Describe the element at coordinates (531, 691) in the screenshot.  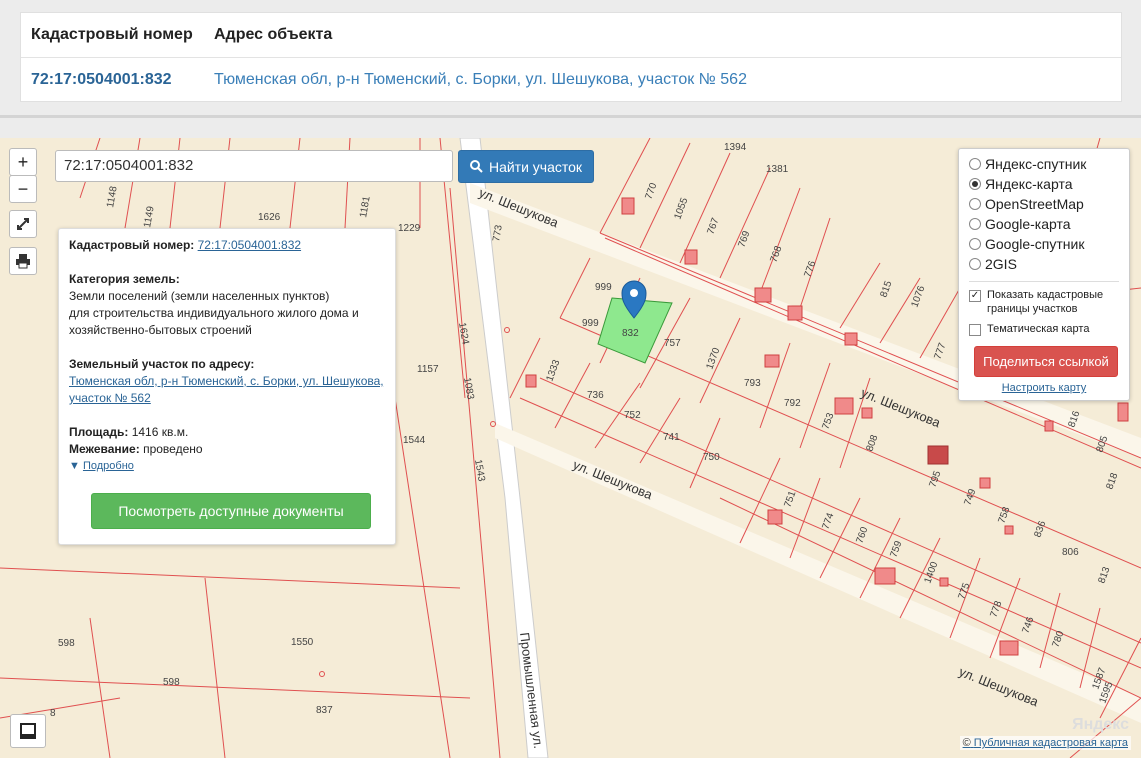
I see `street-label: Промышленная ул.` at that location.